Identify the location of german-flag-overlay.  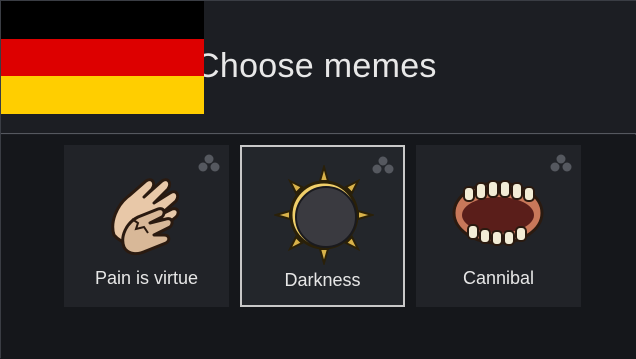
(102, 58).